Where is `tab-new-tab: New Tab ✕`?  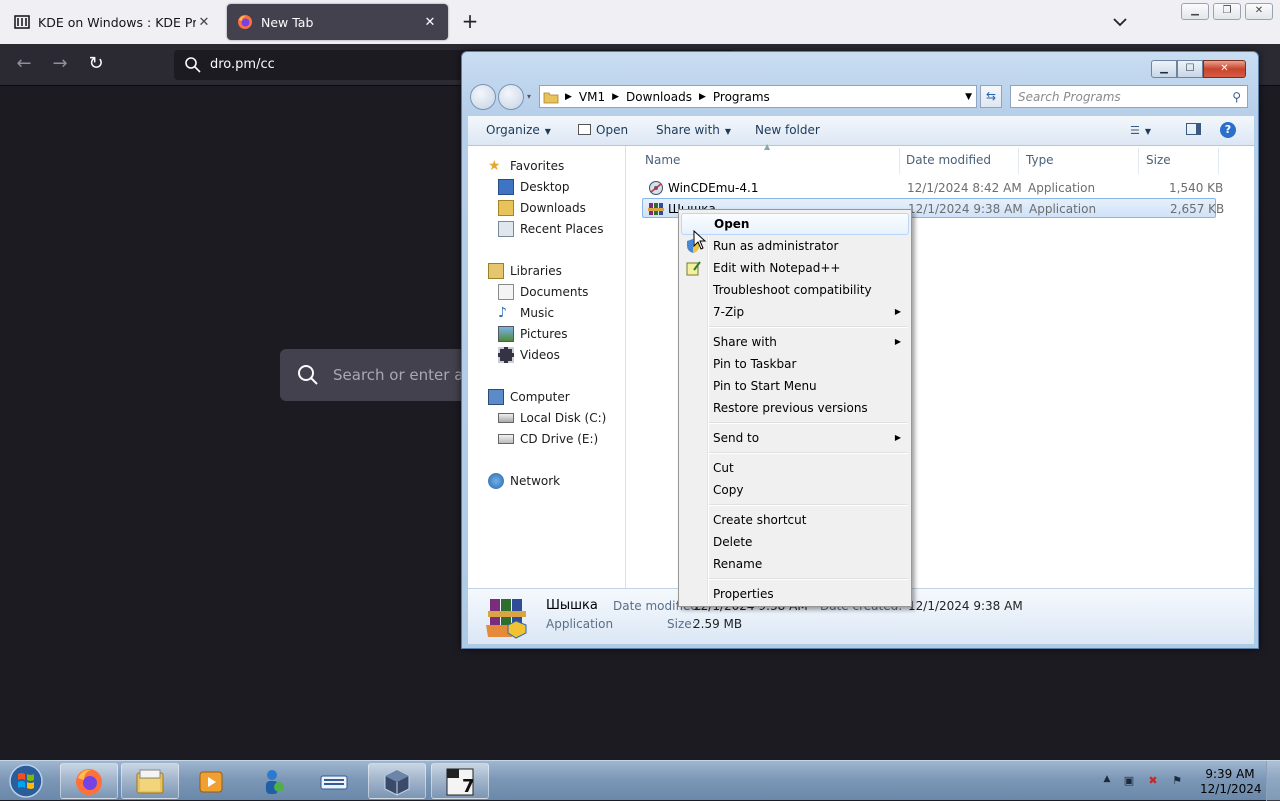 tab-new-tab: New Tab ✕ is located at coordinates (337, 22).